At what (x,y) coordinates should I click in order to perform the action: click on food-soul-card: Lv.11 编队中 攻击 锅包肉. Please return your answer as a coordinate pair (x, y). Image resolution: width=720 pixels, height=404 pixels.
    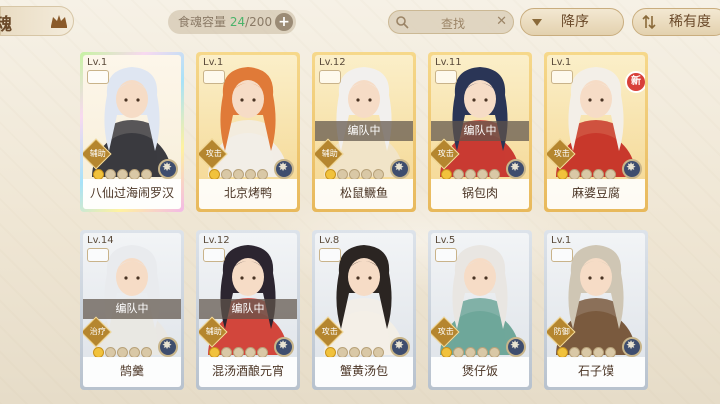
    Looking at the image, I should click on (480, 132).